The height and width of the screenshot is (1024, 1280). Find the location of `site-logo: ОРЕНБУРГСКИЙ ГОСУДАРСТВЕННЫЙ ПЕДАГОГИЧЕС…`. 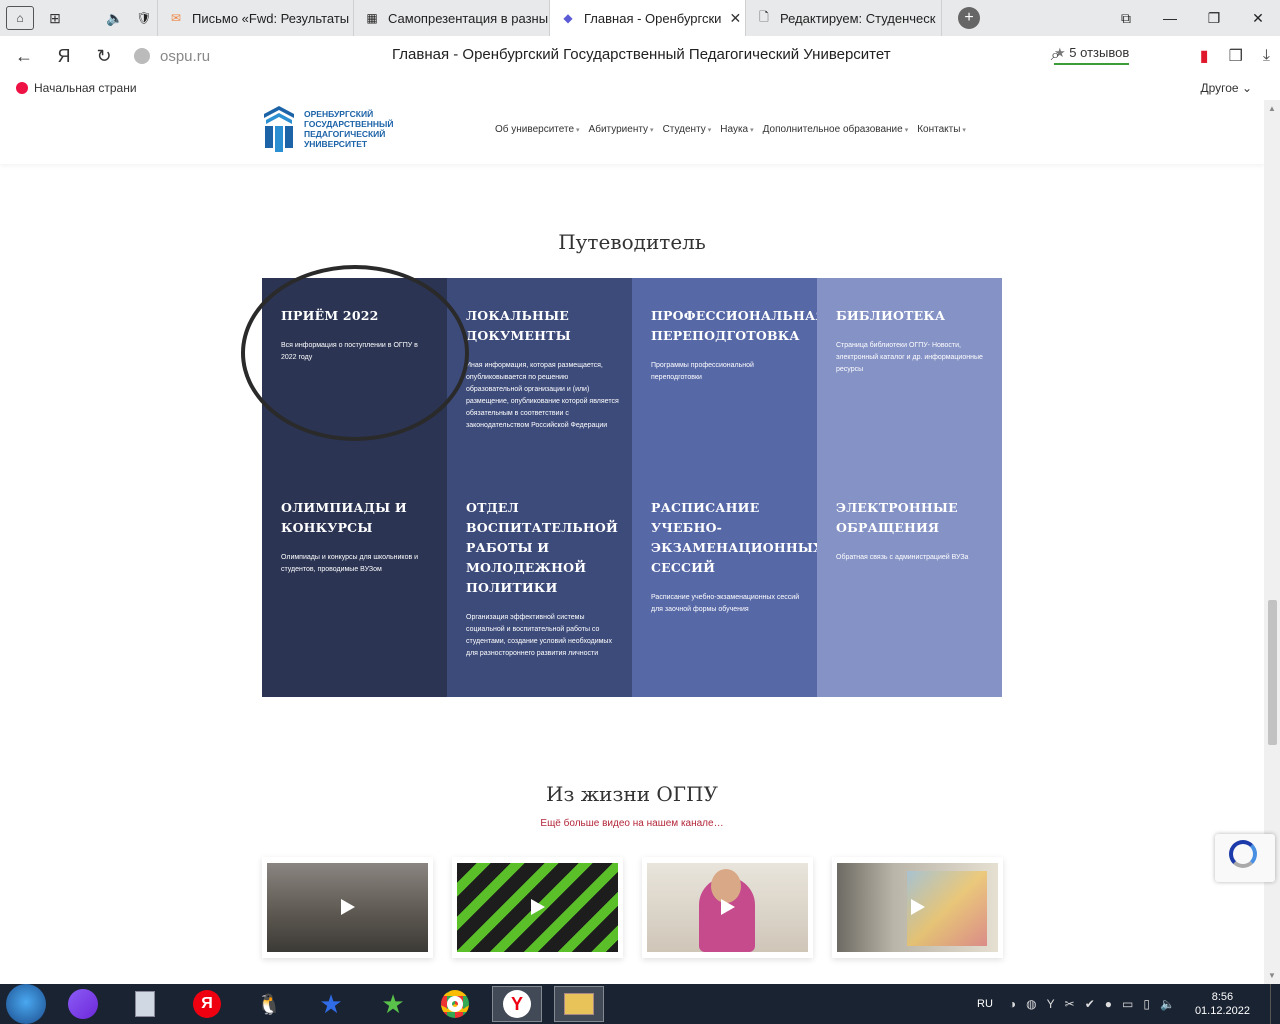

site-logo: ОРЕНБУРГСКИЙ ГОСУДАРСТВЕННЫЙ ПЕДАГОГИЧЕС… is located at coordinates (333, 129).